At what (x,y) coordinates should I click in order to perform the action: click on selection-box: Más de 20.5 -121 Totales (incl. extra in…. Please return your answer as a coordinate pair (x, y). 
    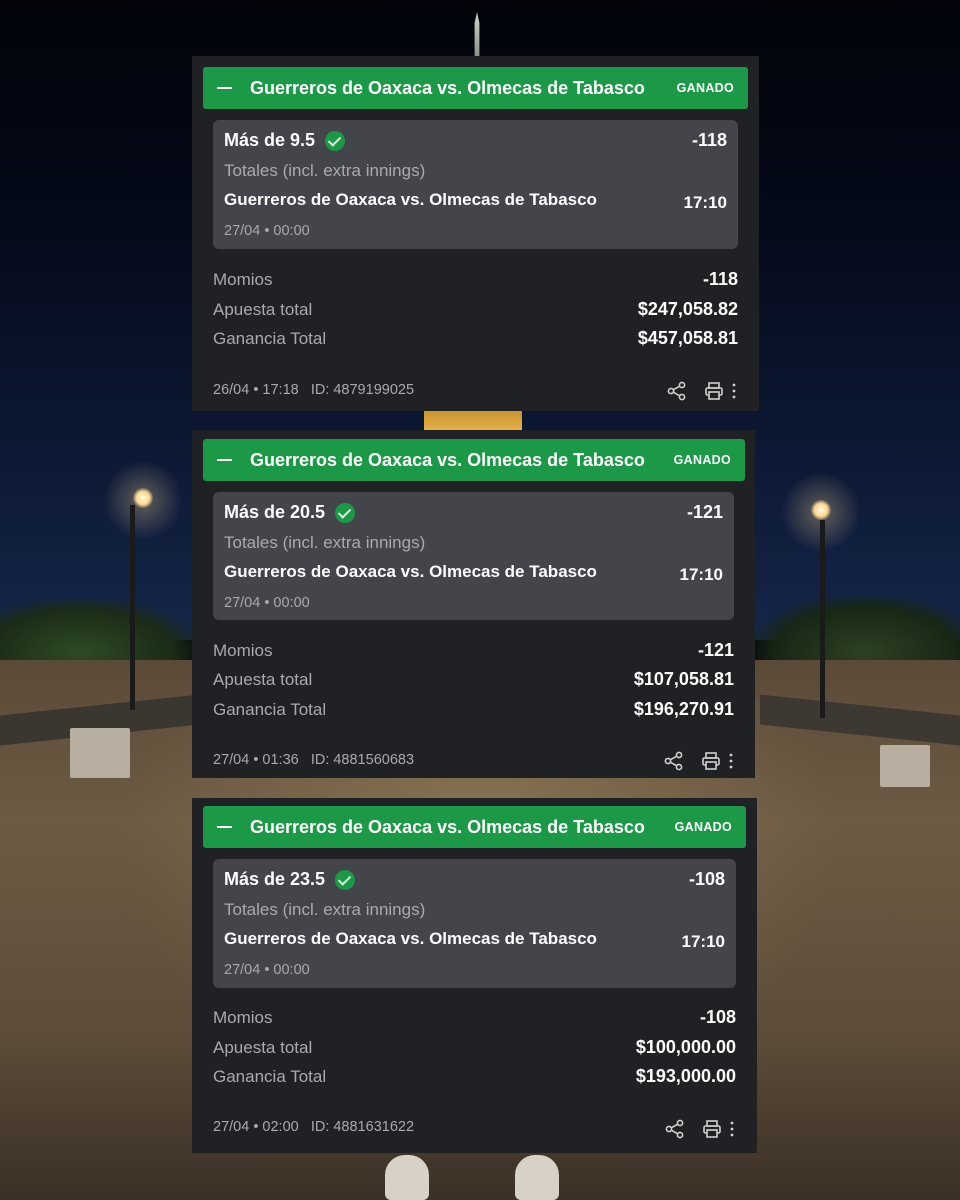
    Looking at the image, I should click on (473, 556).